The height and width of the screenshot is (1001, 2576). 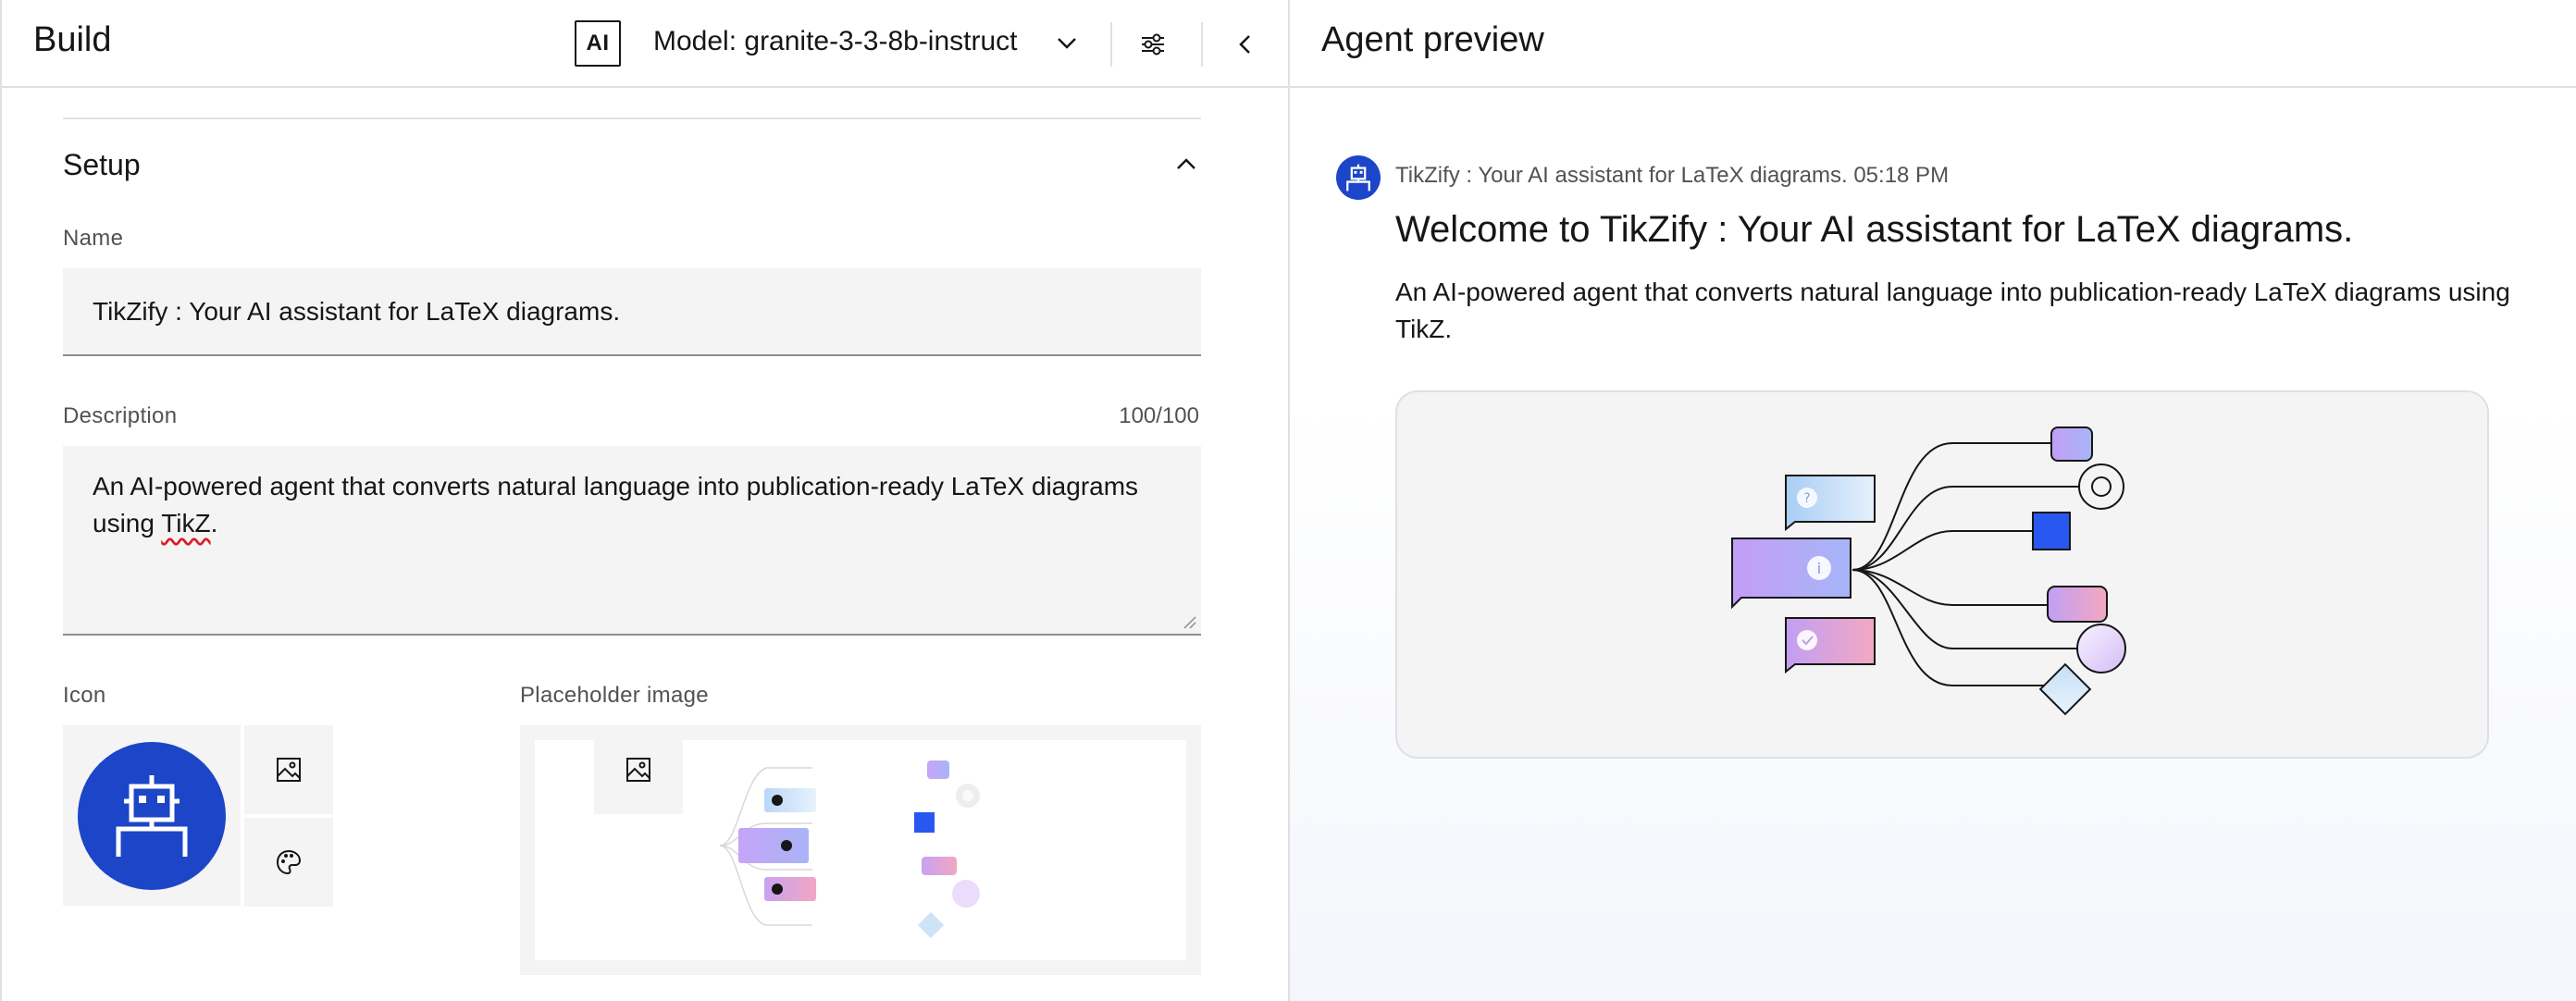 What do you see at coordinates (1819, 568) in the screenshot?
I see `svg-text: i` at bounding box center [1819, 568].